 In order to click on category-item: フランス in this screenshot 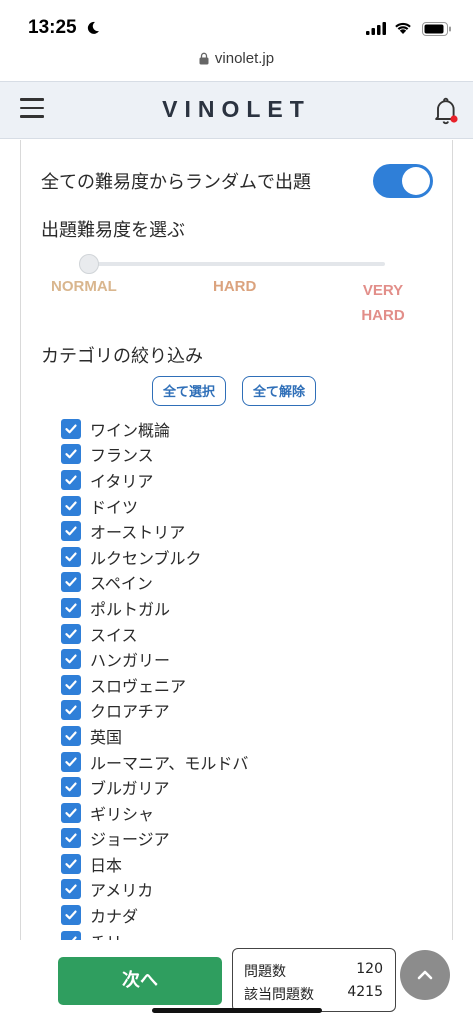, I will do `click(154, 455)`.